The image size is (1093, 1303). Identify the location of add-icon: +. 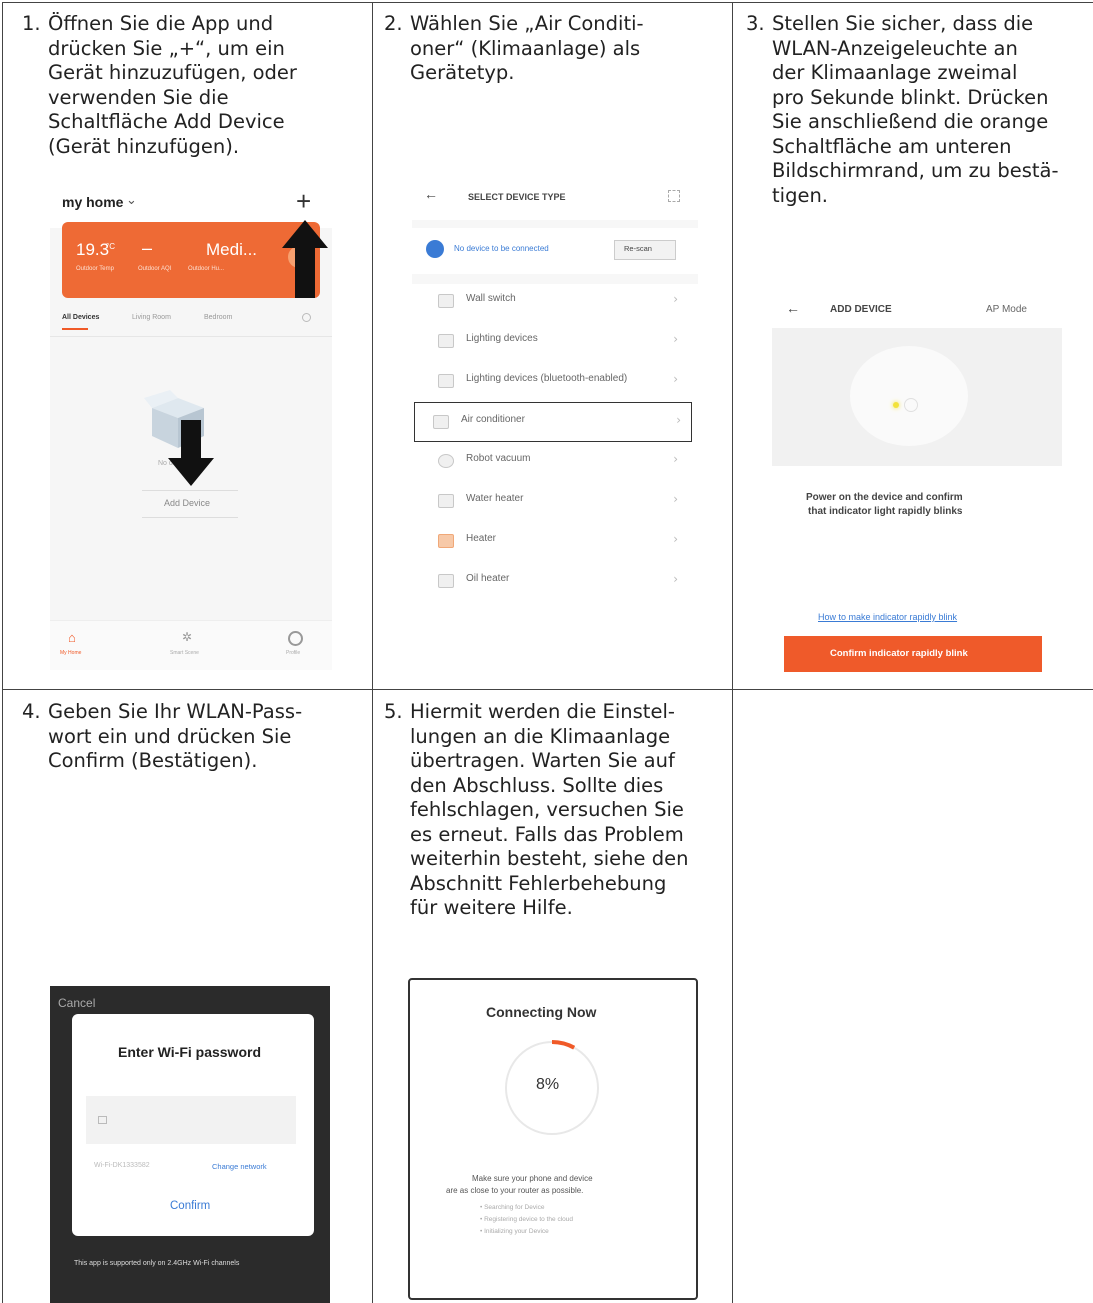
(303, 201).